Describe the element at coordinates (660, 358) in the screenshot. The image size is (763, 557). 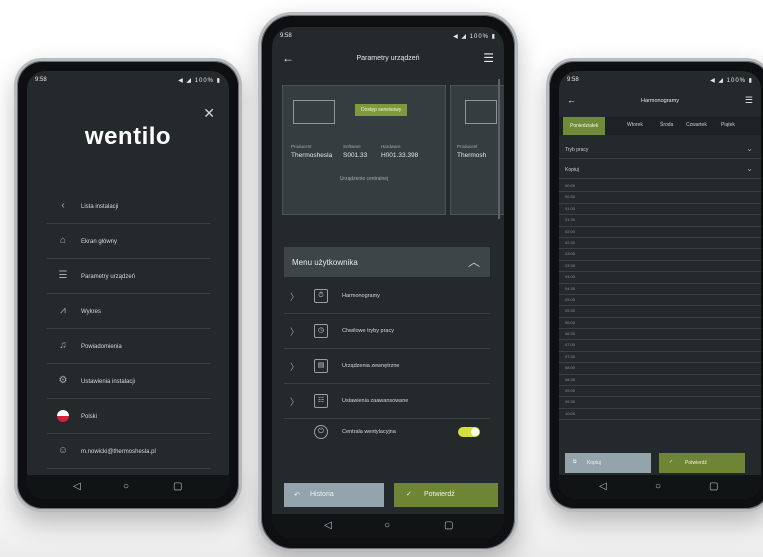
I see `schedule-time-row: 07:30` at that location.